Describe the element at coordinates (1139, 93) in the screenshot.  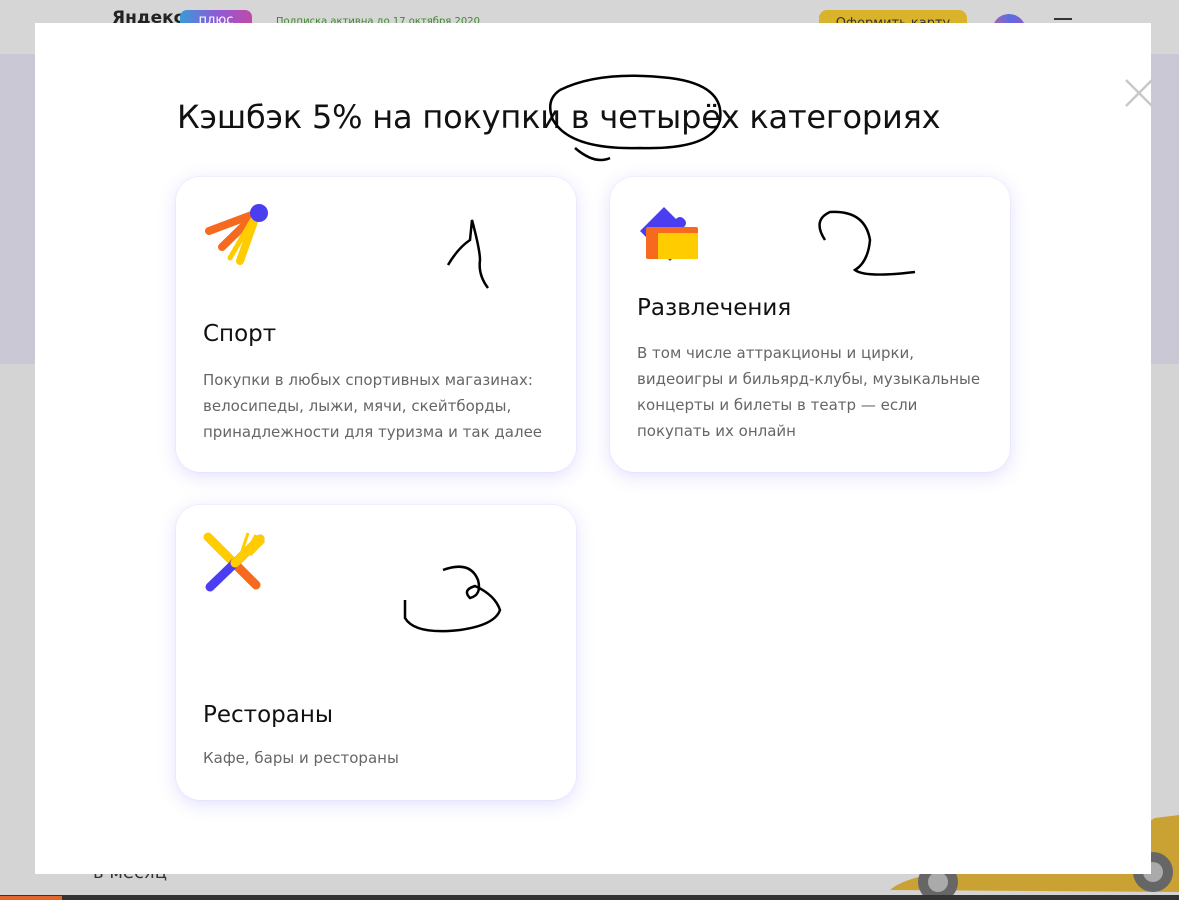
I see `close-icon` at that location.